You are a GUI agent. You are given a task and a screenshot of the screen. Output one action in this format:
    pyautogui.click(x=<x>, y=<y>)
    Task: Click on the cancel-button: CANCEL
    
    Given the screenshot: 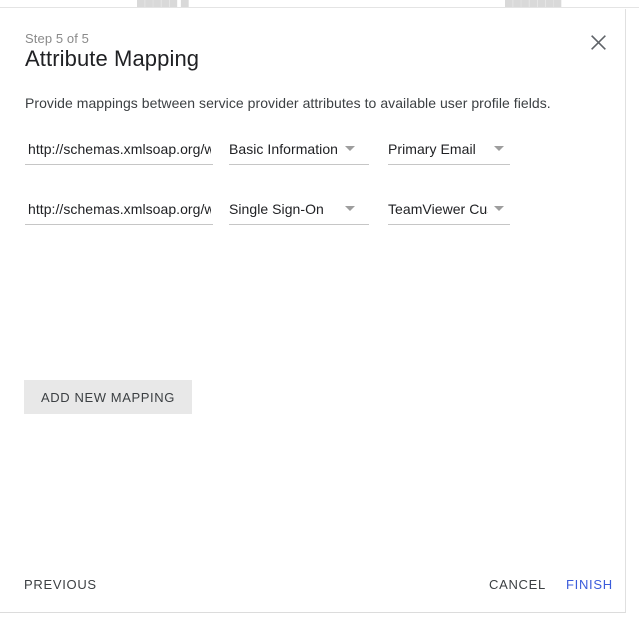 What is the action you would take?
    pyautogui.click(x=517, y=584)
    